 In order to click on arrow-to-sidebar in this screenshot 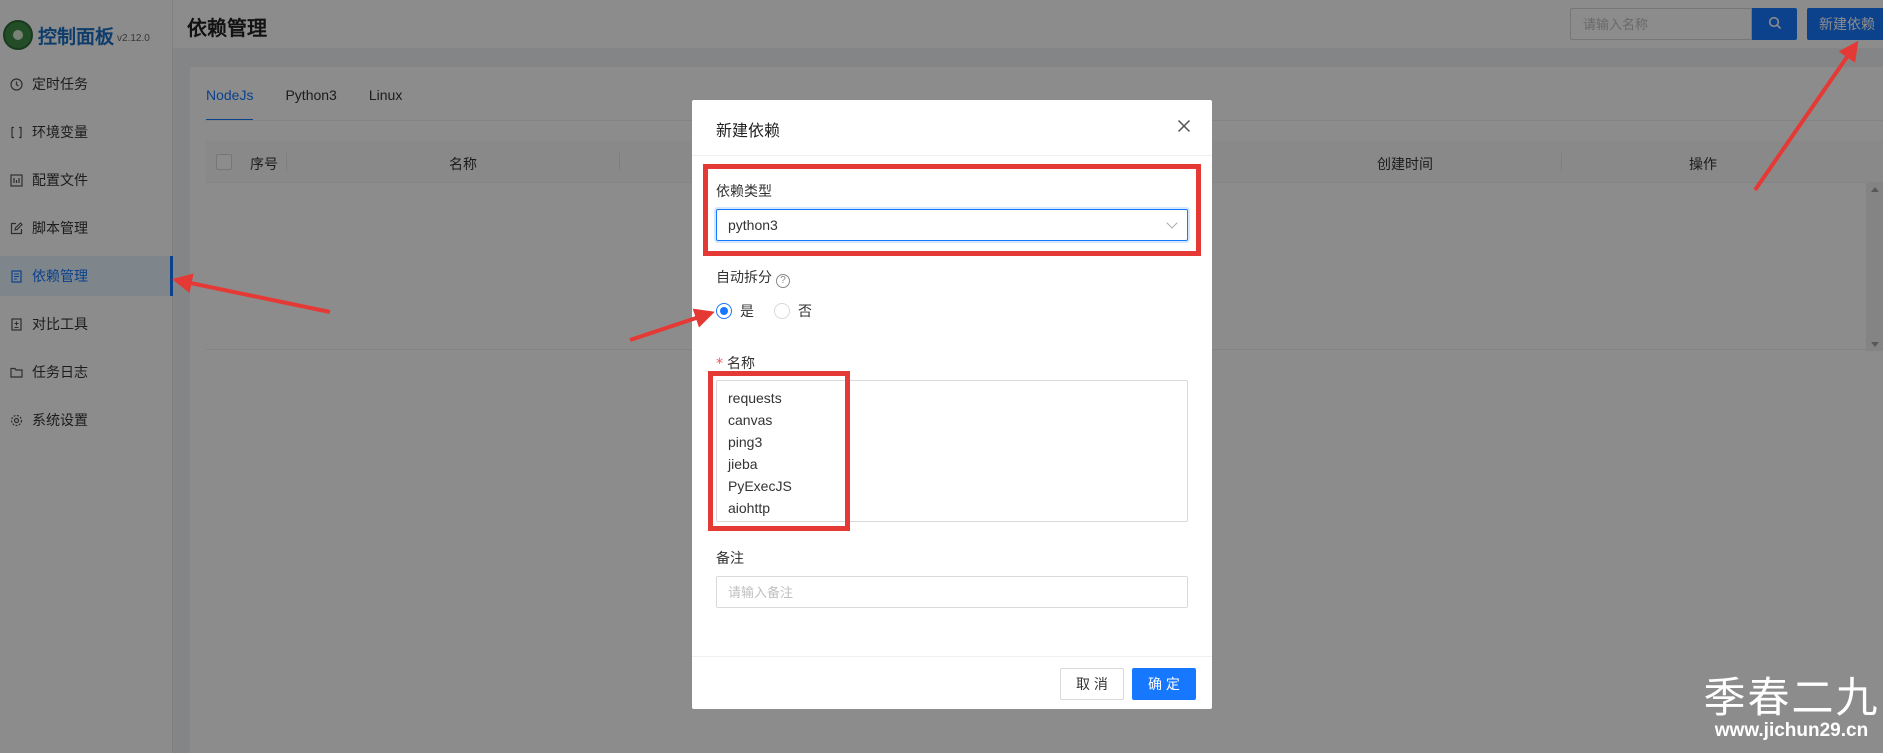, I will do `click(251, 293)`.